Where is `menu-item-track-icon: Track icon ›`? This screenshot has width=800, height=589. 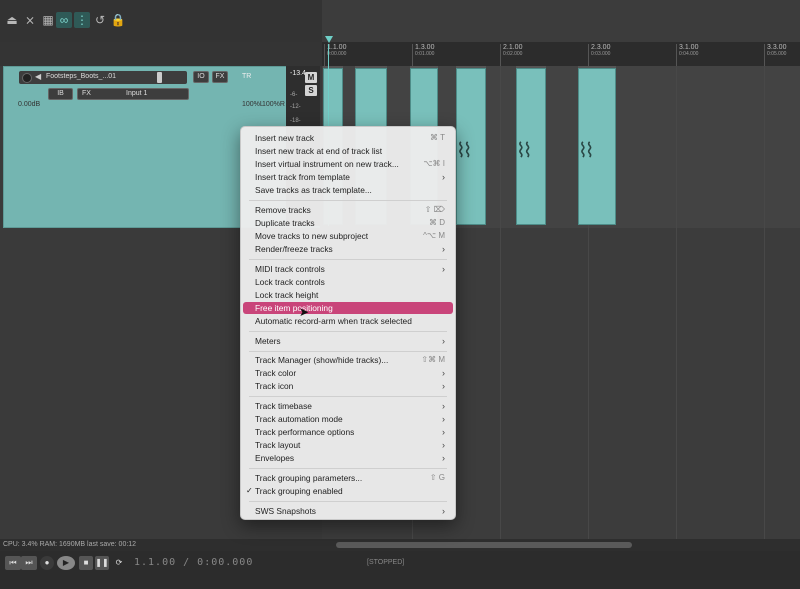
menu-item-track-icon: Track icon › is located at coordinates (348, 386).